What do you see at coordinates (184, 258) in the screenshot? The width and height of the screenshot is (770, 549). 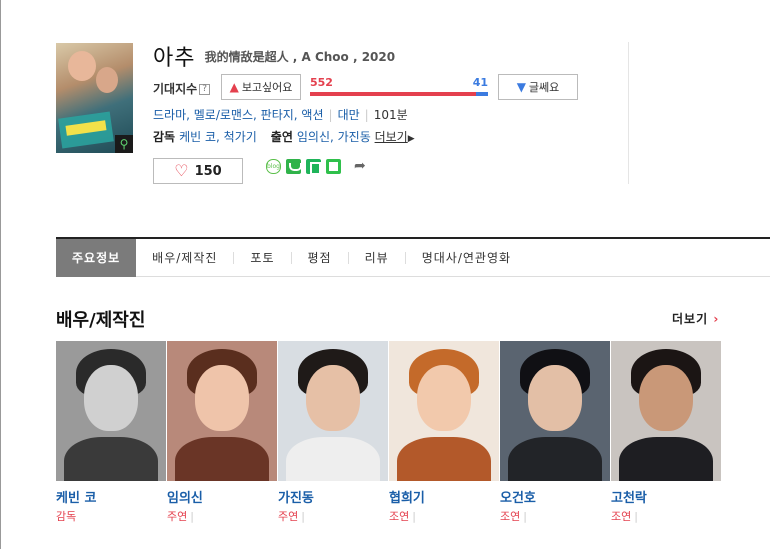 I see `tab-cast-crew: 배우/제작진` at bounding box center [184, 258].